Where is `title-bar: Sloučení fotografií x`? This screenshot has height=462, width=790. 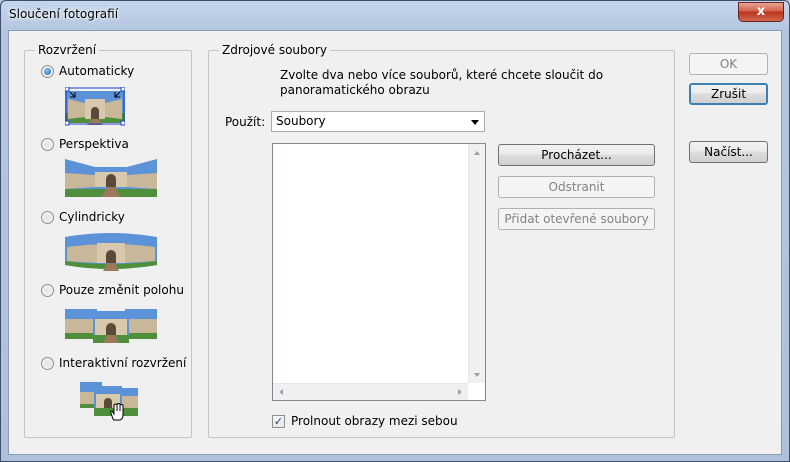
title-bar: Sloučení fotografií x is located at coordinates (395, 15).